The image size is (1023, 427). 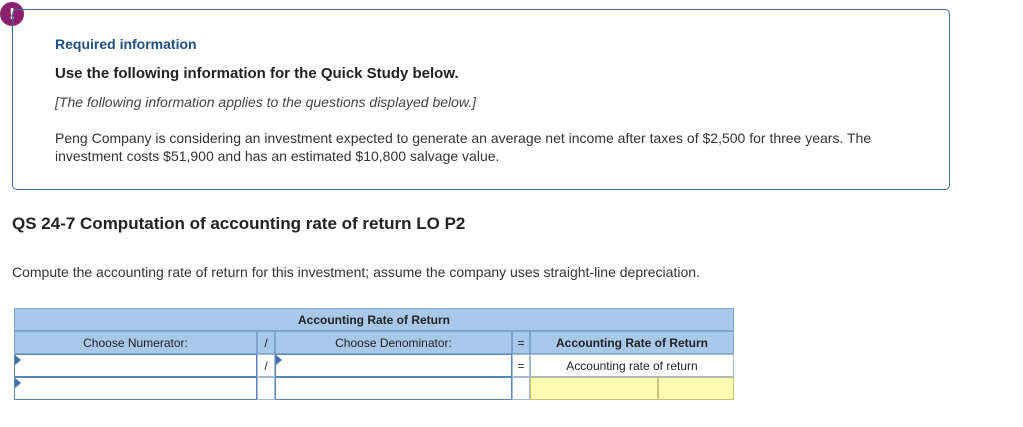 I want to click on numerator-label: Choose Numerator:, so click(x=135, y=342).